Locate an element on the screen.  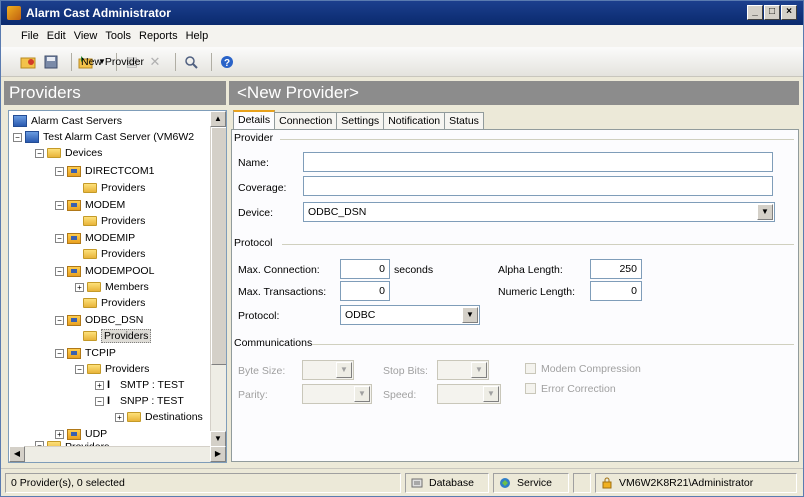
save-icon is located at coordinates (51, 62).